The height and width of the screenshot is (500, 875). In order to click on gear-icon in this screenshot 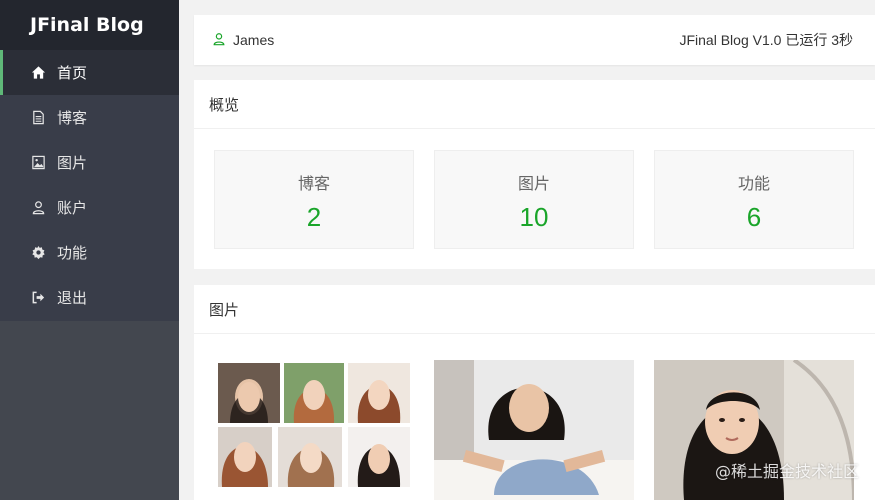, I will do `click(38, 253)`.